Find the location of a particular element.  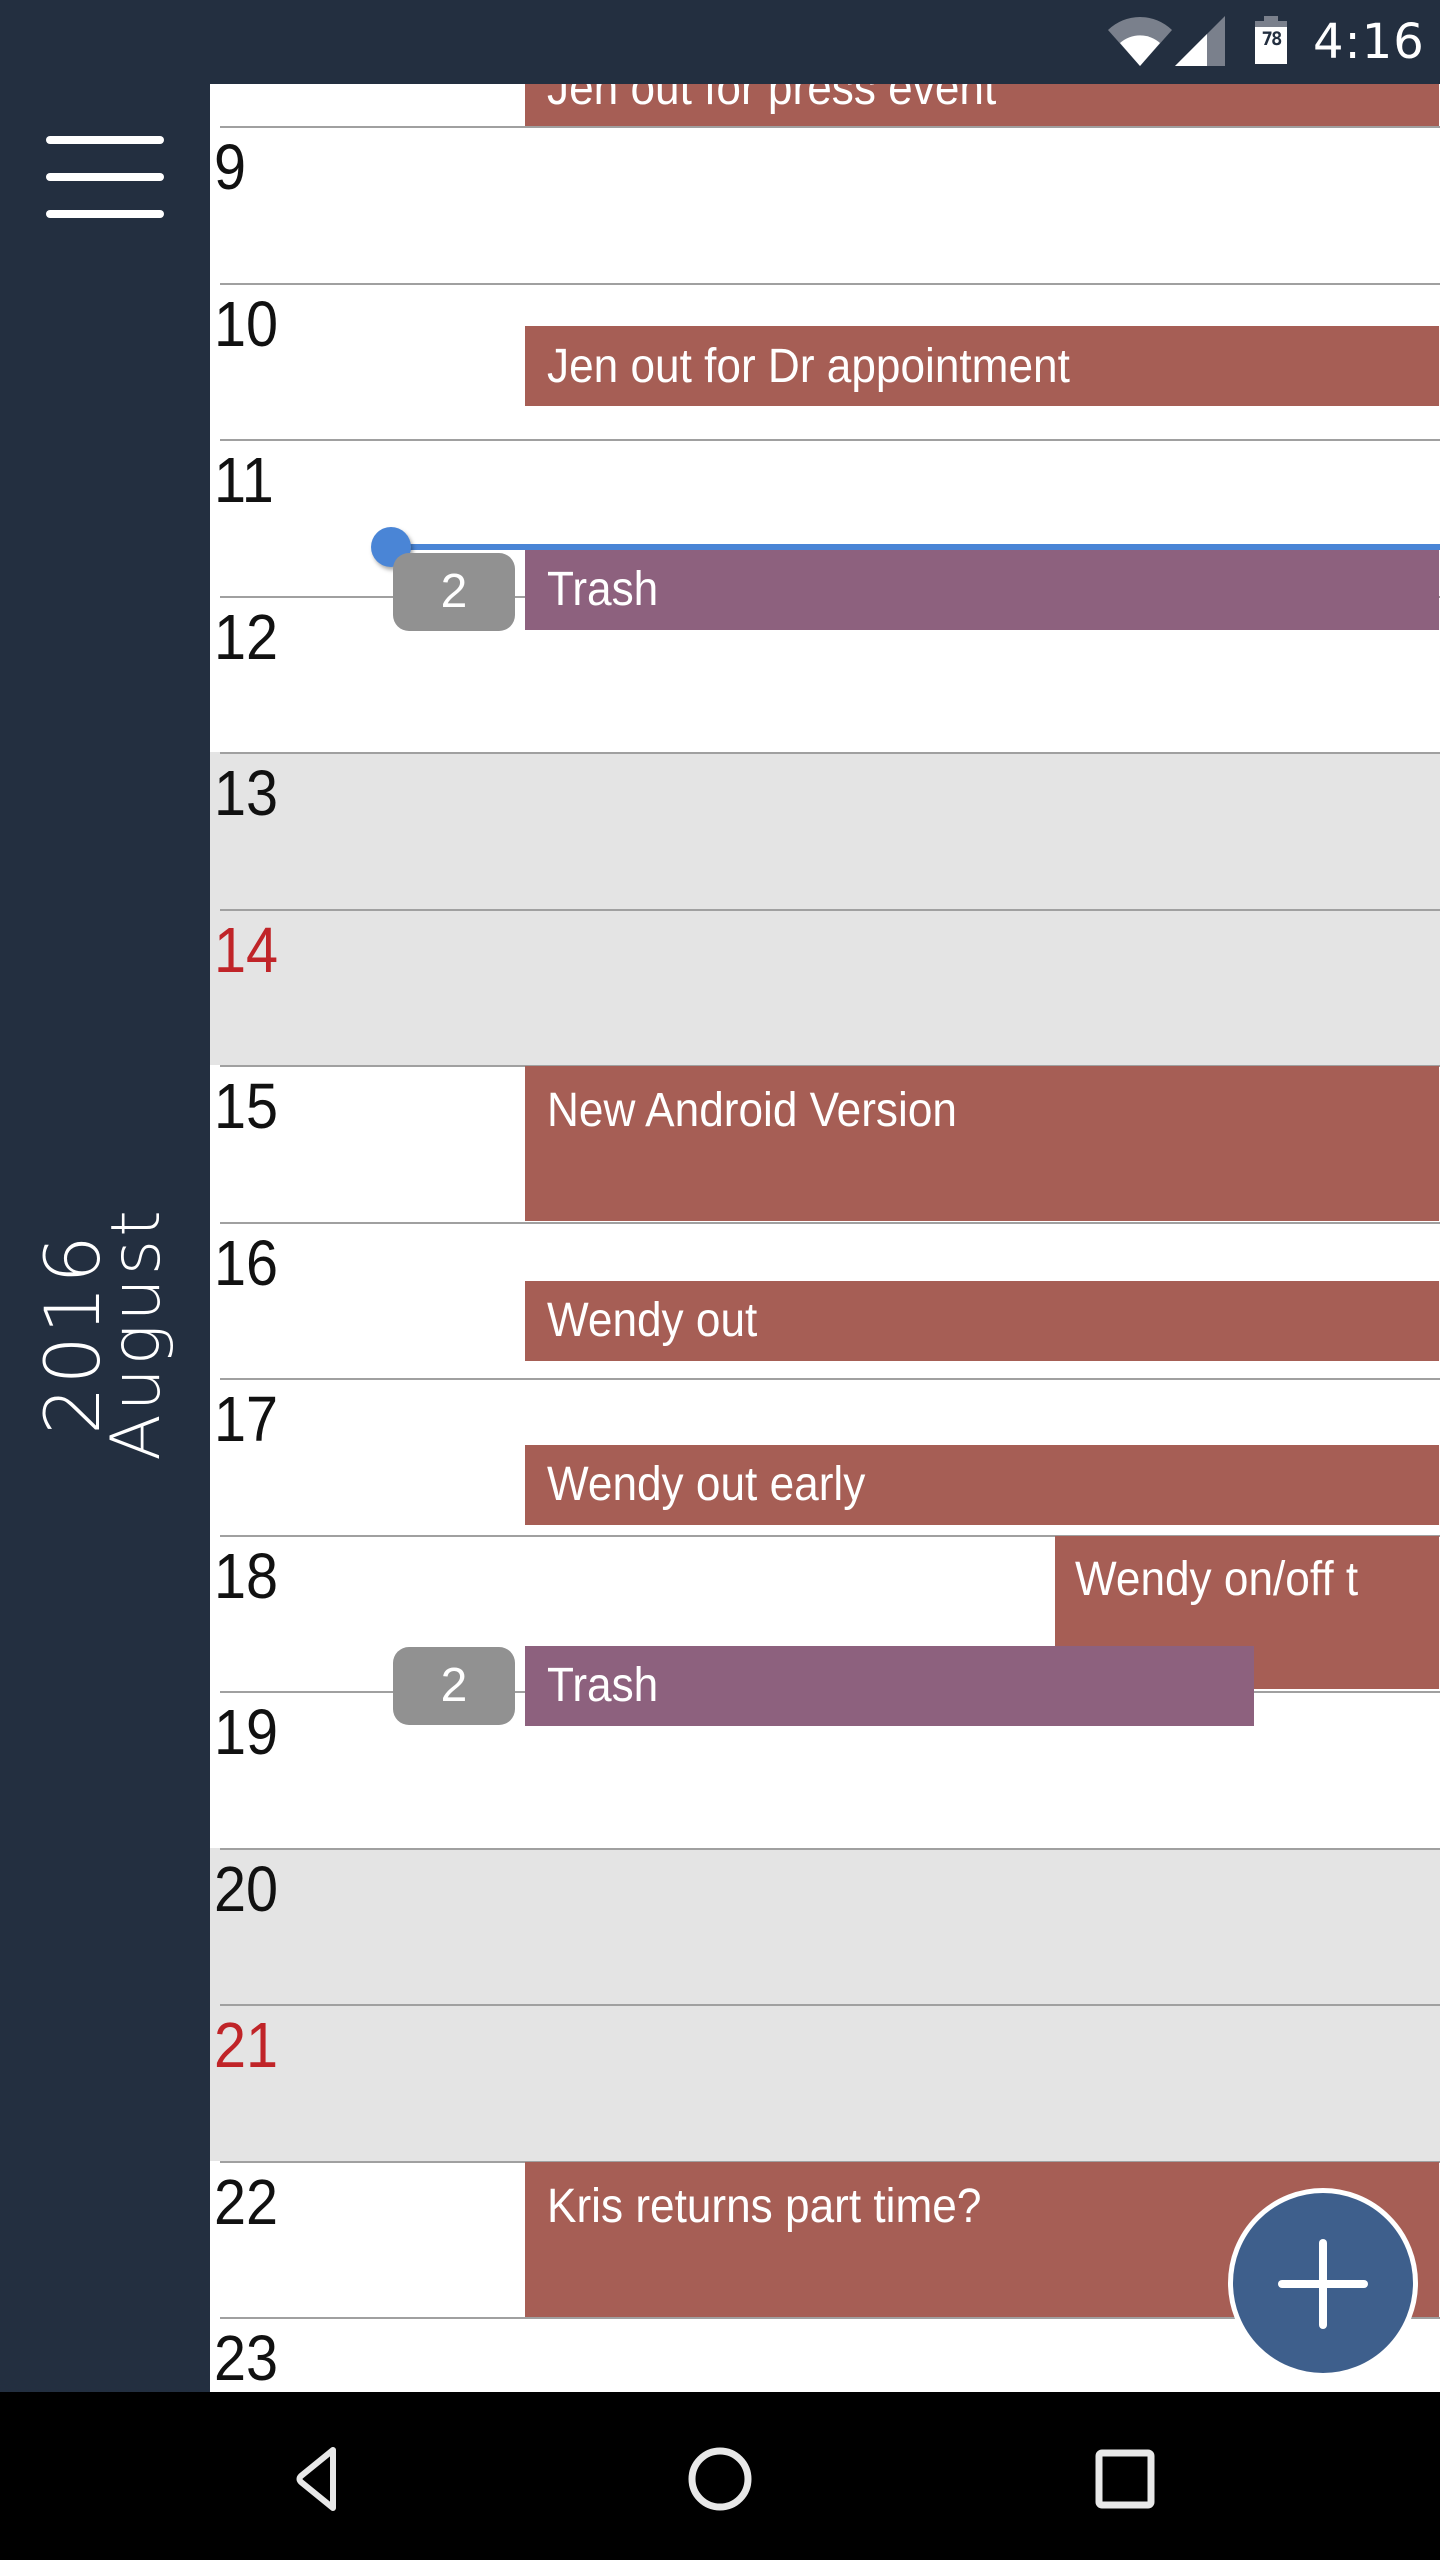

day-number: 21 is located at coordinates (246, 2045).